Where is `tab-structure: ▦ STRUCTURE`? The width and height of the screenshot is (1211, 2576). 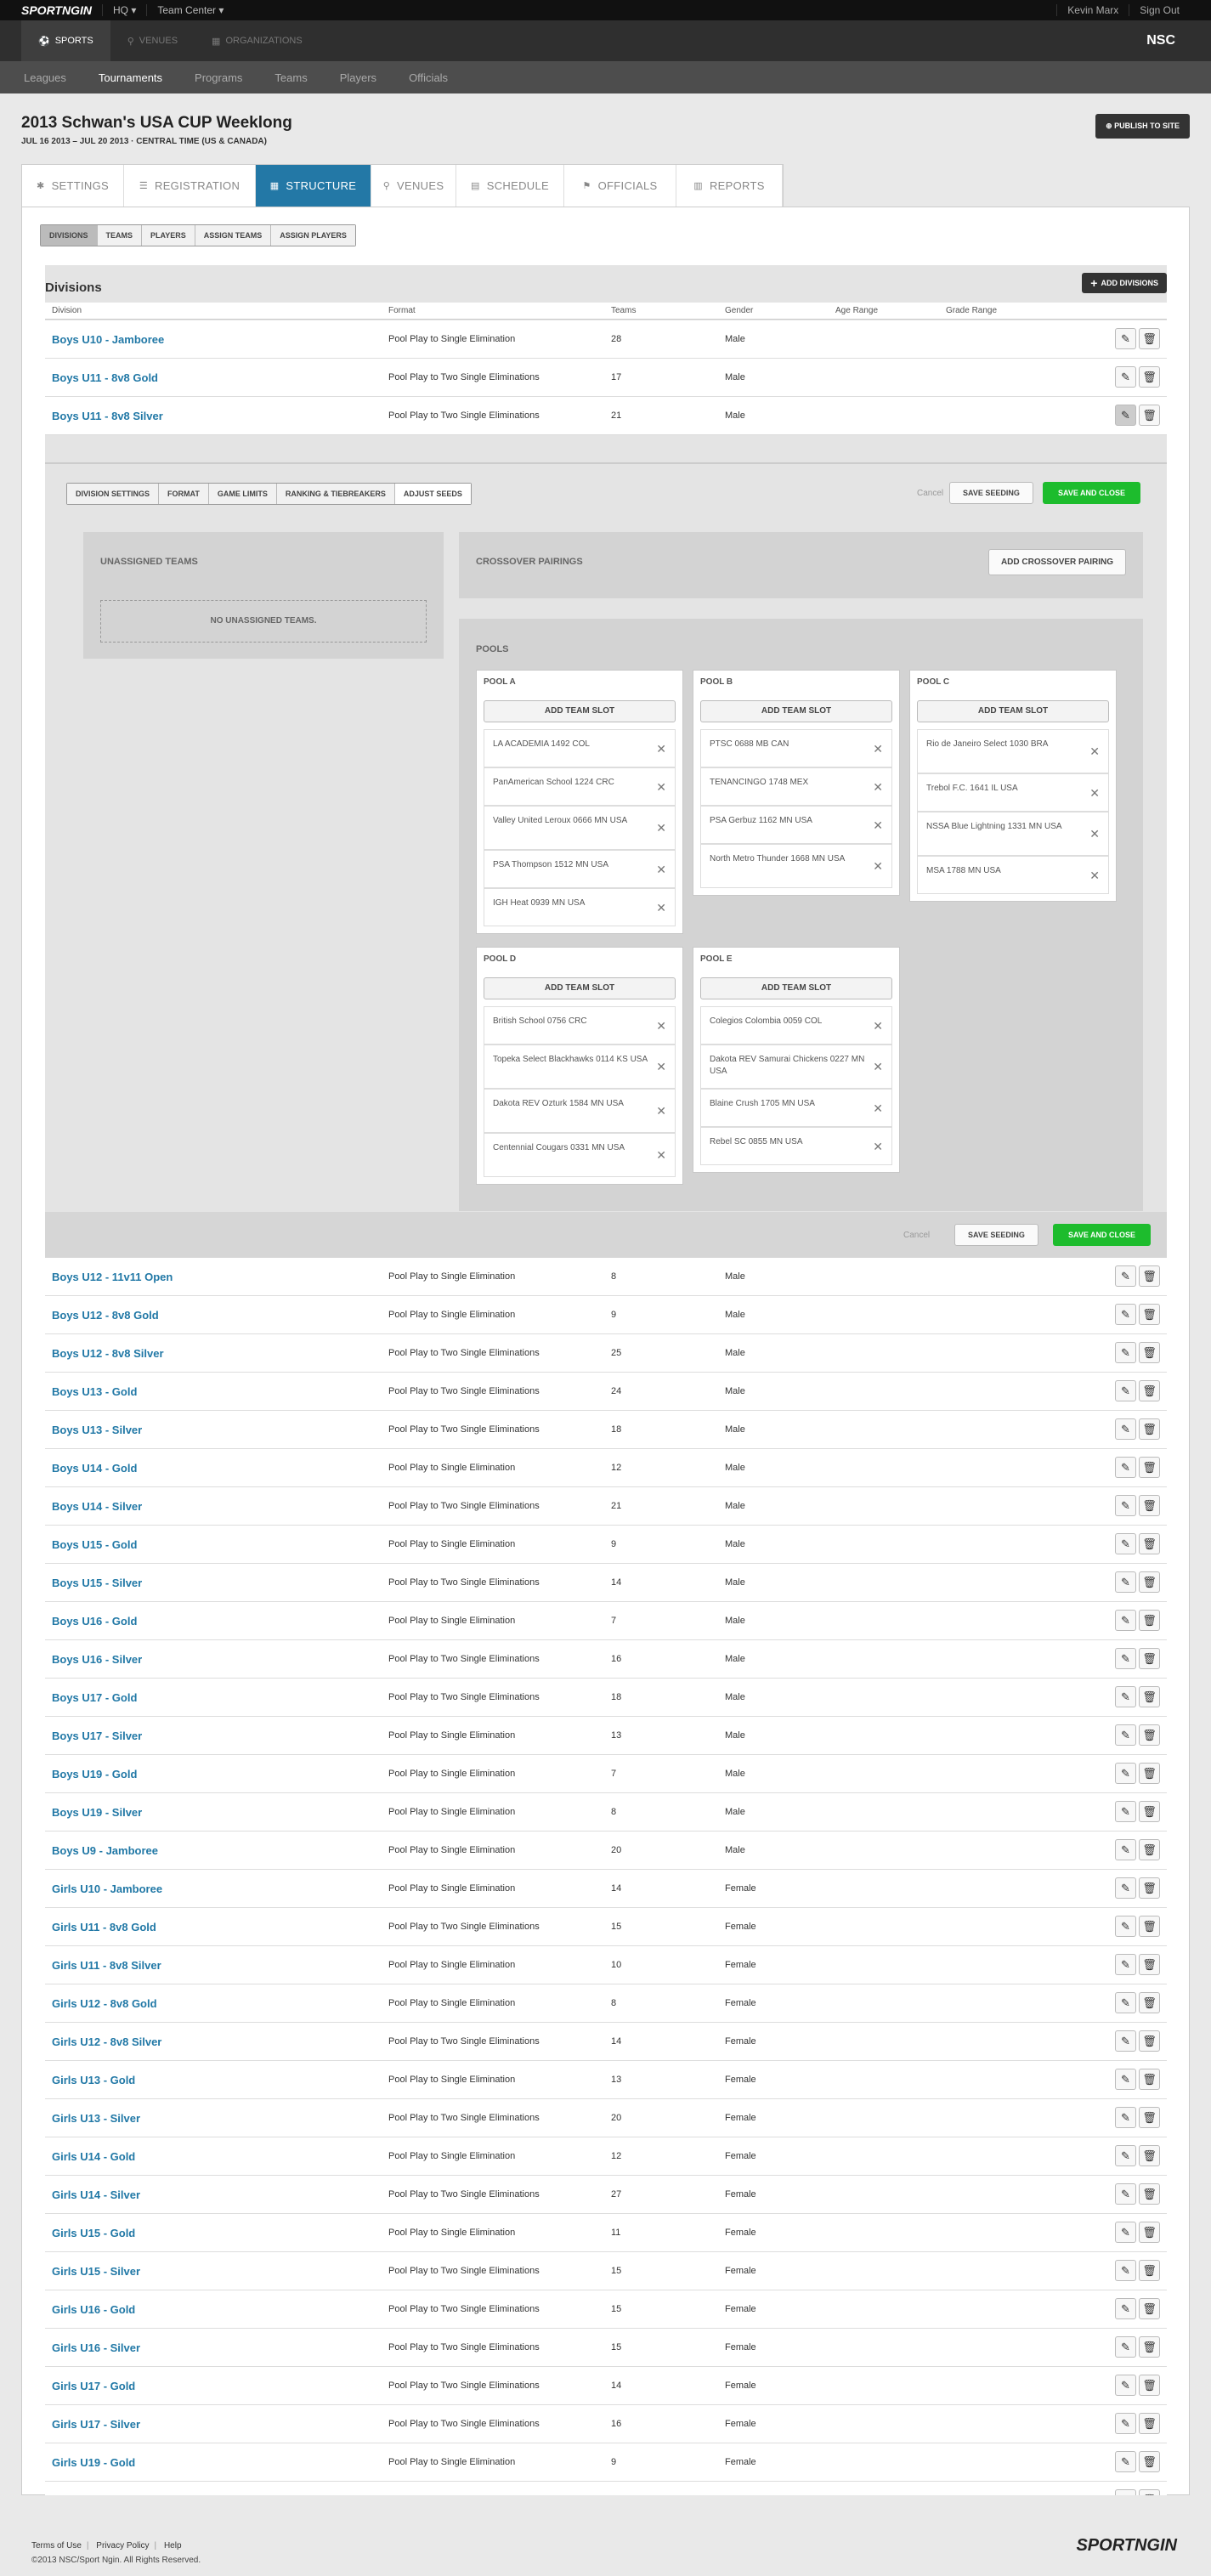
tab-structure: ▦ STRUCTURE is located at coordinates (313, 186).